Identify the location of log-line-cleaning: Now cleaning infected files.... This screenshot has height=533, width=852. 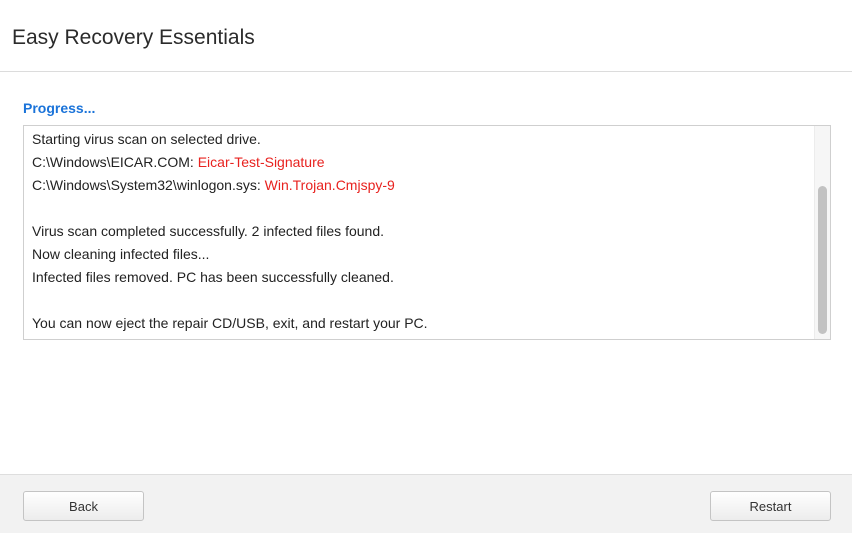
(121, 254).